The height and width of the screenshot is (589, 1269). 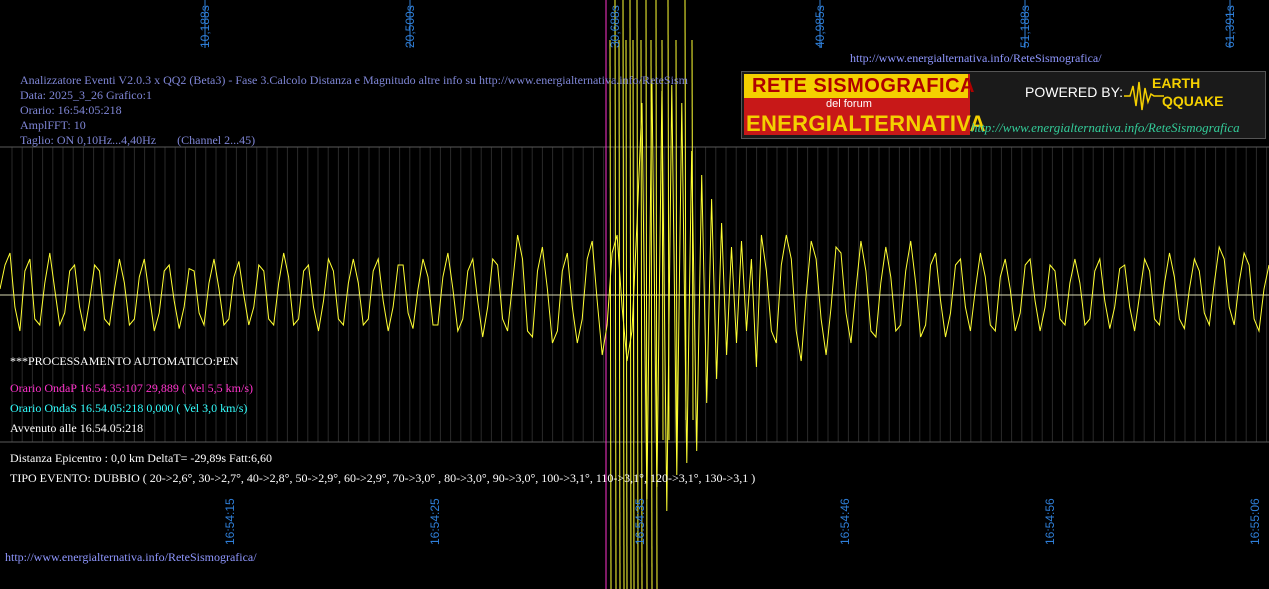 I want to click on top-tick-label: 10,188s, so click(x=205, y=26).